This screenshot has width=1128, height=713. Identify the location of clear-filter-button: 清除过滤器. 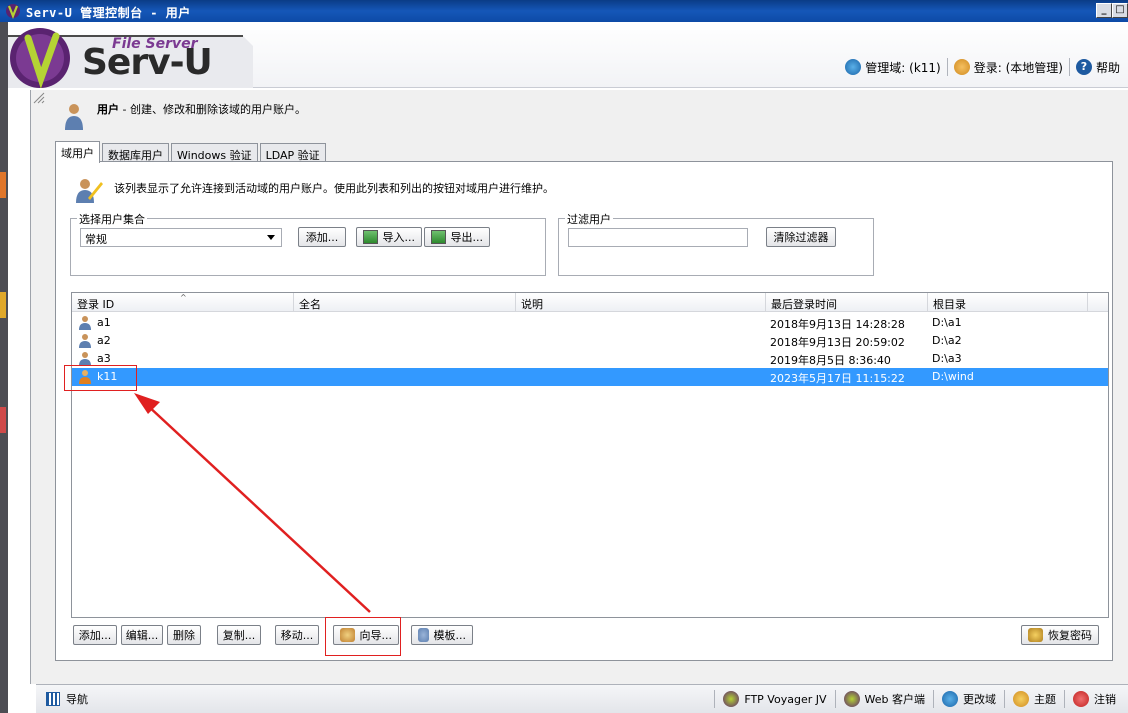
(801, 237).